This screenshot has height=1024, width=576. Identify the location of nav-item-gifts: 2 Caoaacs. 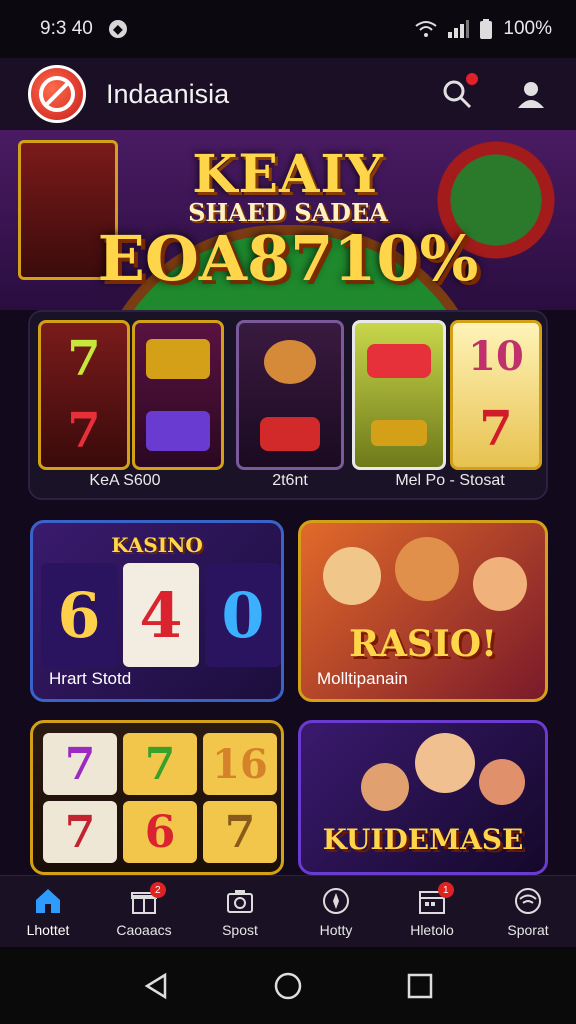
(144, 911).